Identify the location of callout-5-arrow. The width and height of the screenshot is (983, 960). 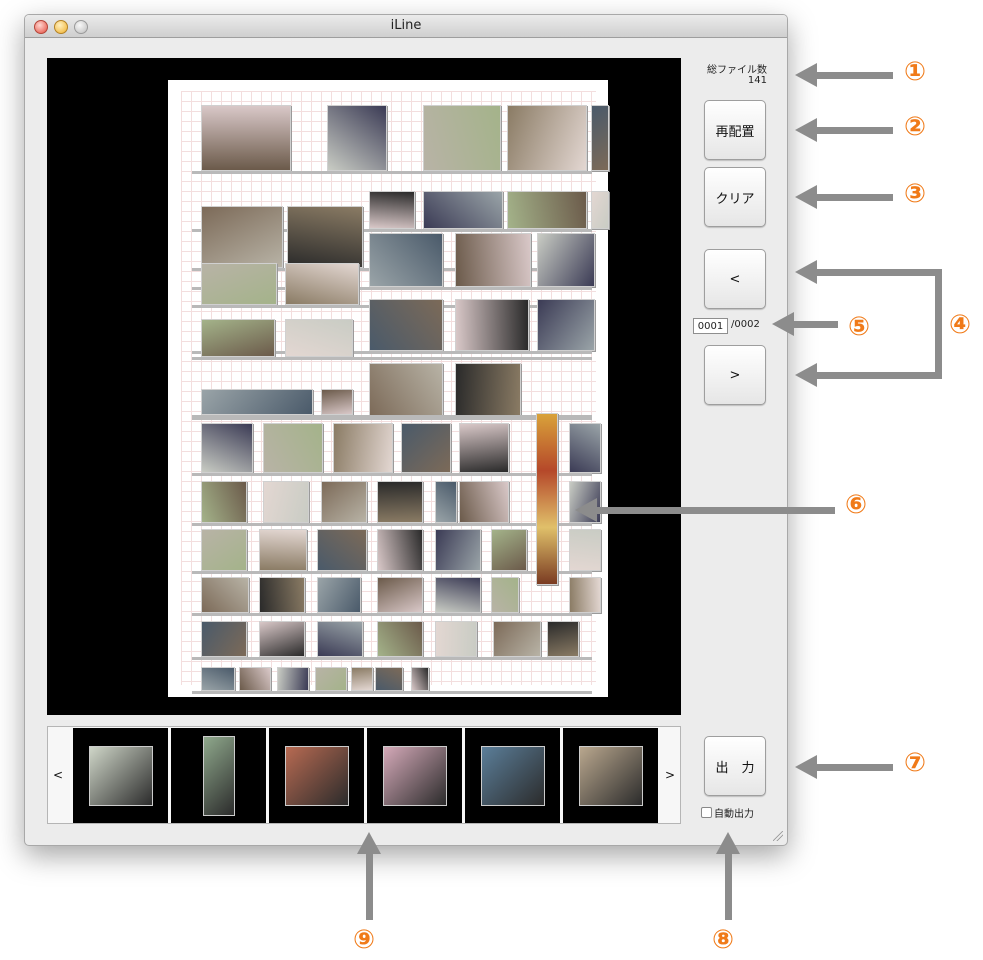
(815, 324).